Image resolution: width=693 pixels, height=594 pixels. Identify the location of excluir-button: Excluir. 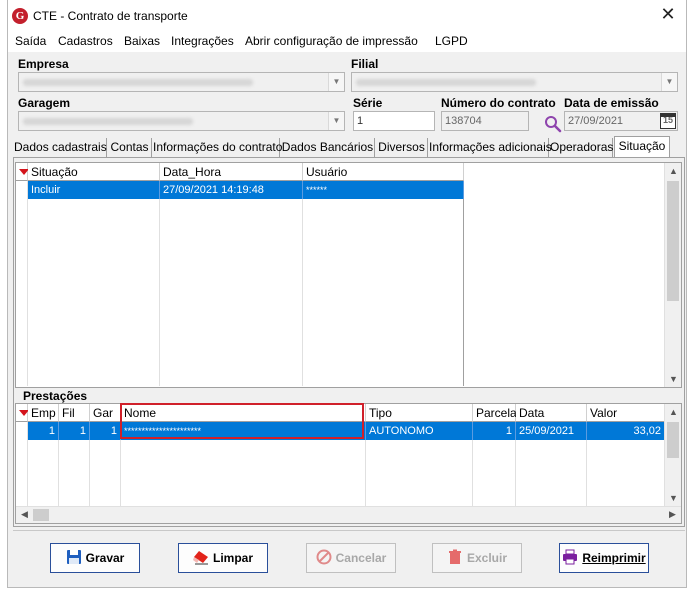
(477, 558).